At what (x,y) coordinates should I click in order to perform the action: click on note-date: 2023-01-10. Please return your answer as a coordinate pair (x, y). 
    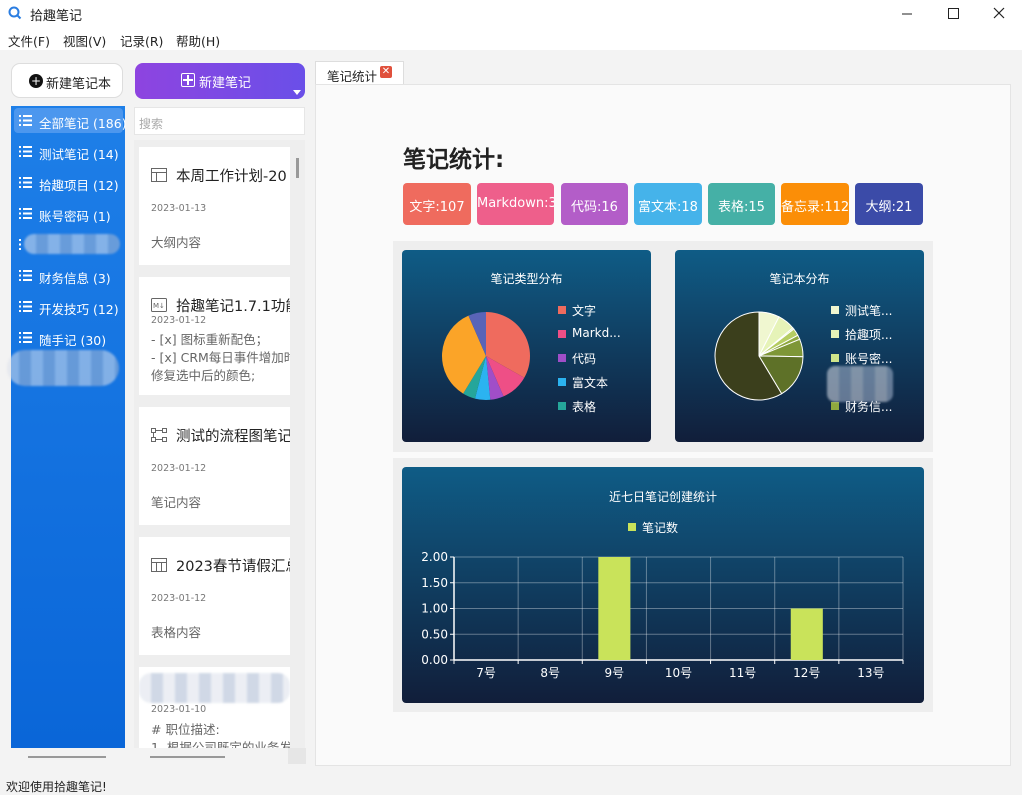
    Looking at the image, I should click on (179, 709).